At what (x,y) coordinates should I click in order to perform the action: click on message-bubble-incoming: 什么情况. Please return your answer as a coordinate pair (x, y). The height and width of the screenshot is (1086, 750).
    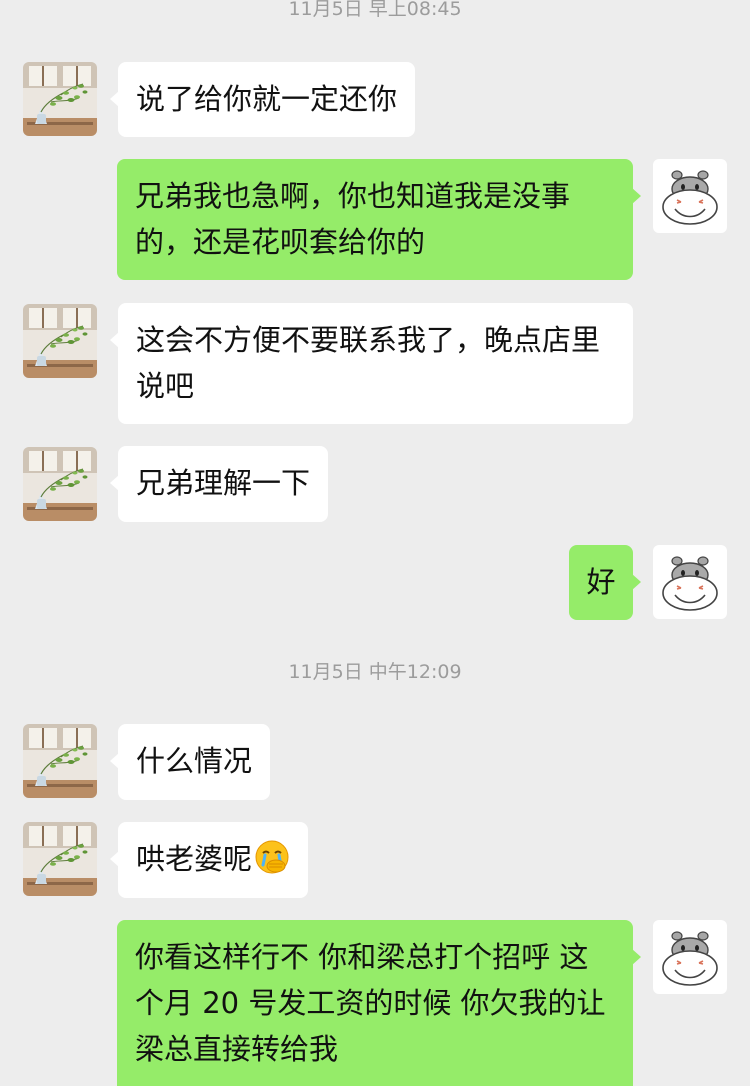
    Looking at the image, I should click on (190, 762).